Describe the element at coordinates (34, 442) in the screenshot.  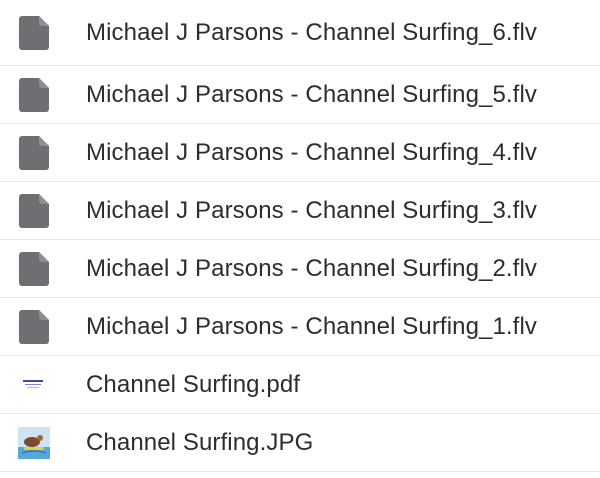
I see `image-thumbnail-icon` at that location.